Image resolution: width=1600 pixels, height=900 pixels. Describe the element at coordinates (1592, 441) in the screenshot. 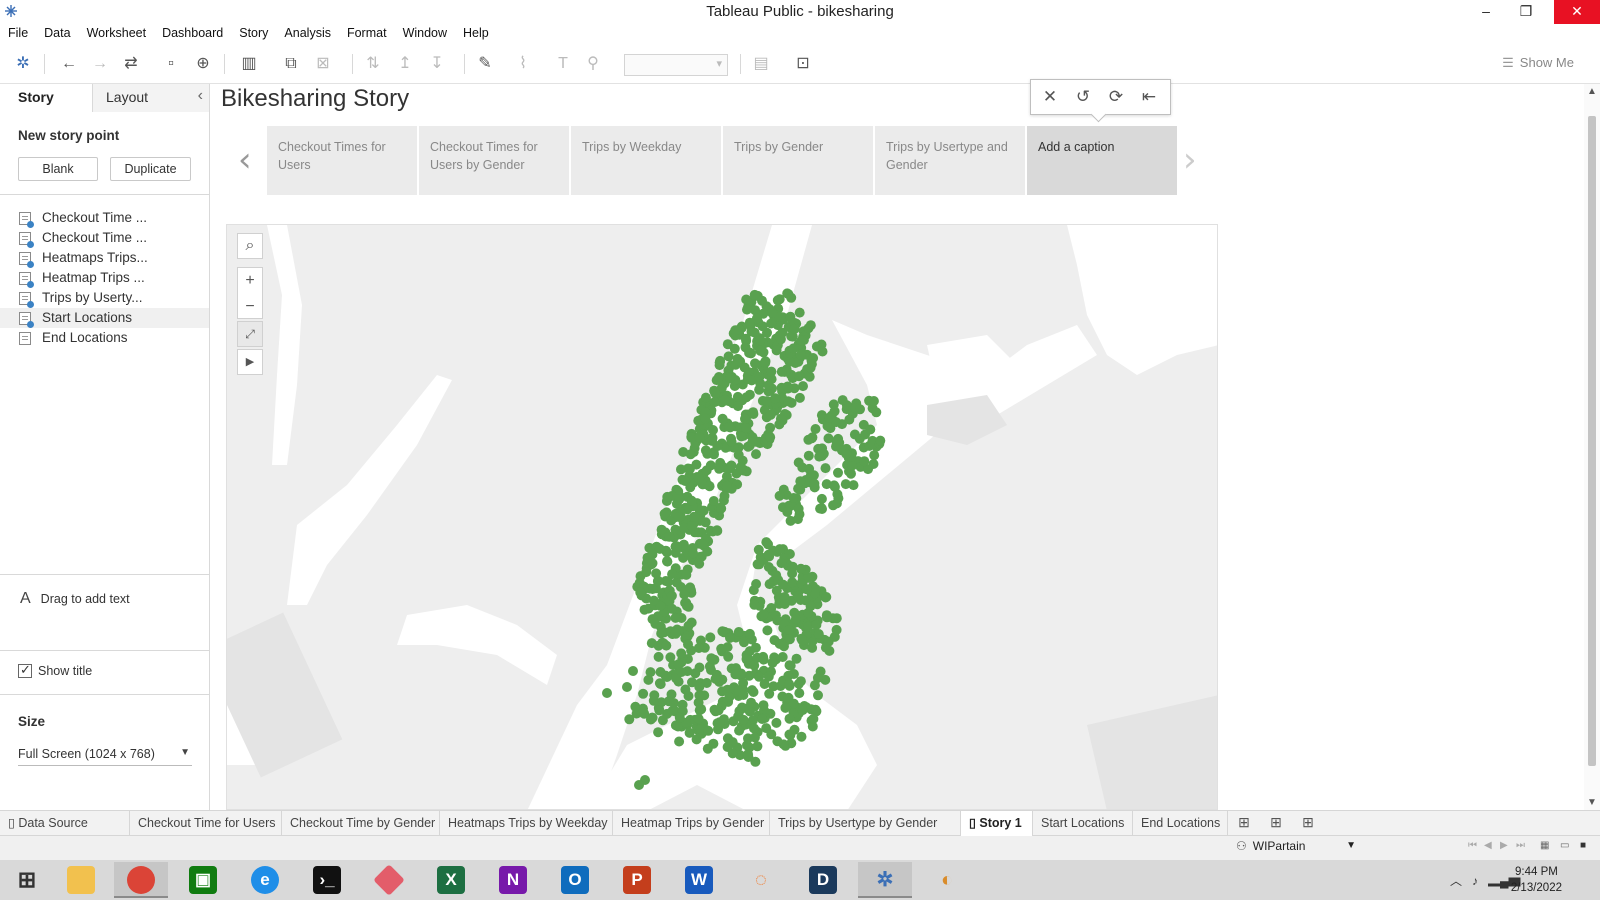

I see `scroll-thumb` at that location.